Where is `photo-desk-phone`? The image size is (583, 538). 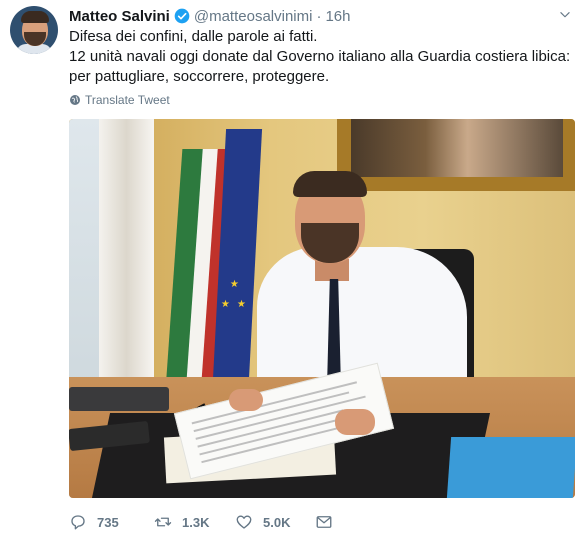
photo-desk-phone is located at coordinates (119, 399).